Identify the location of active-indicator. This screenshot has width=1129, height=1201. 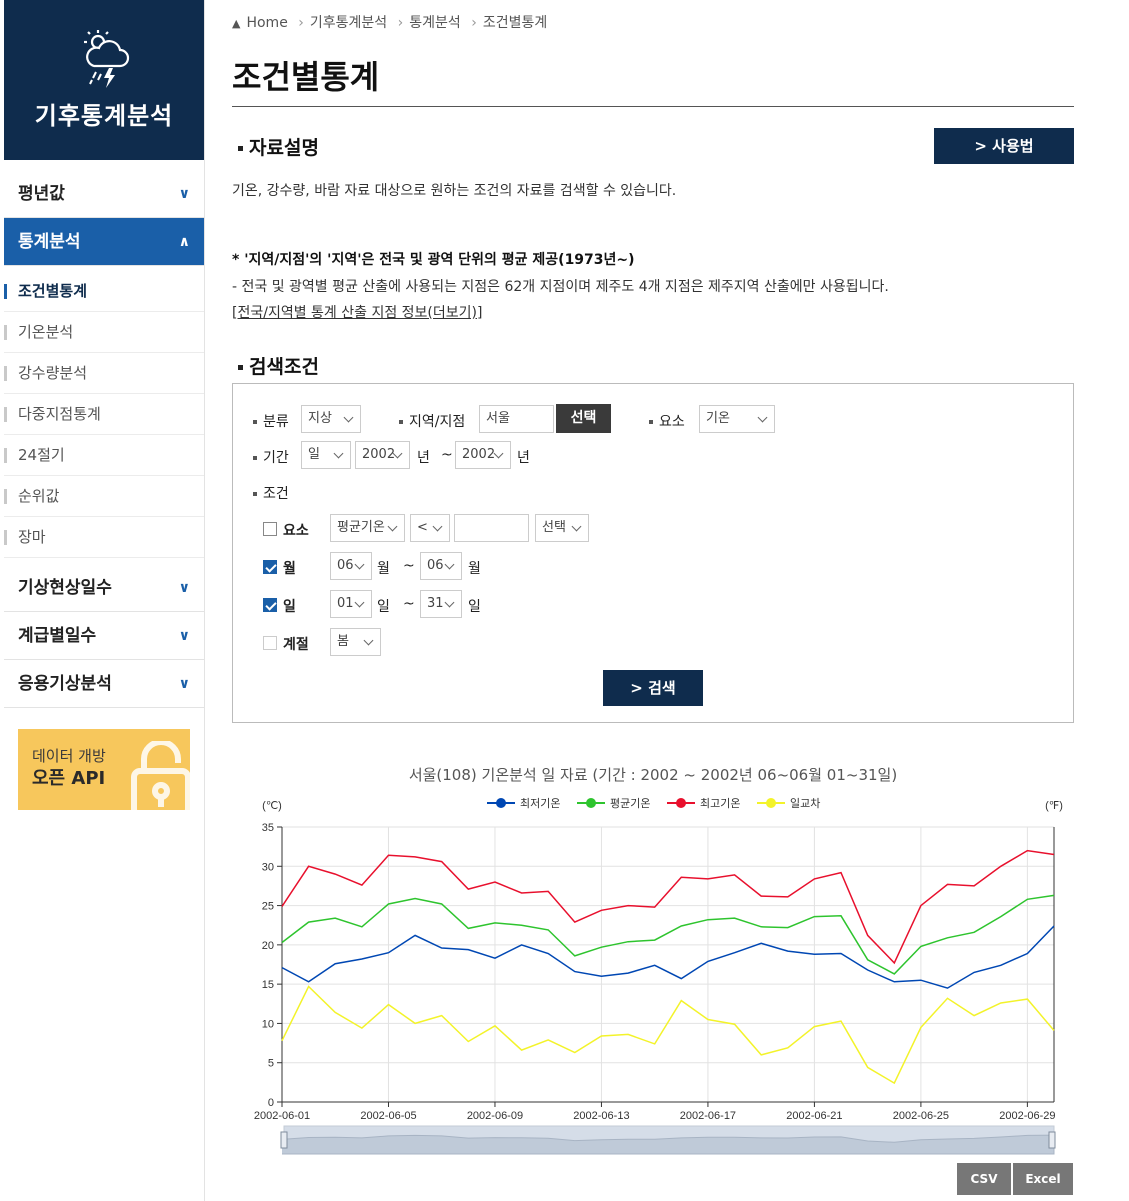
(5, 291).